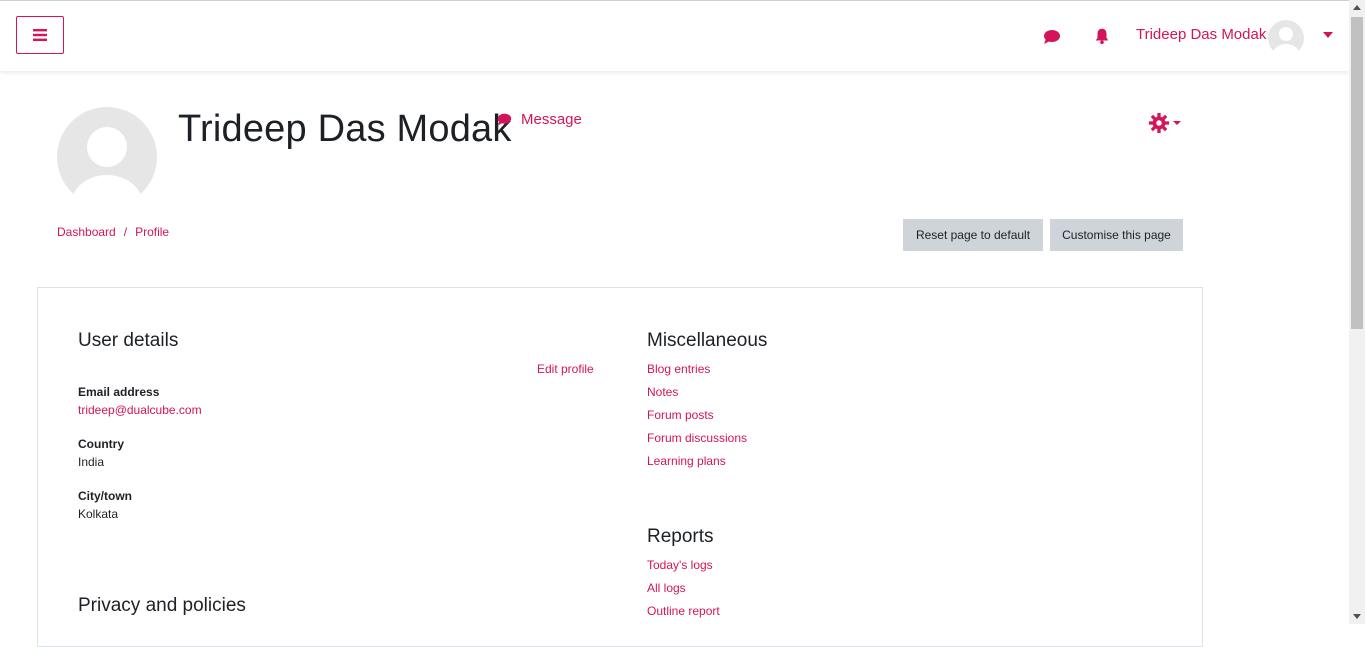 The width and height of the screenshot is (1365, 647). I want to click on todays-logs-link: Today's logs, so click(680, 565).